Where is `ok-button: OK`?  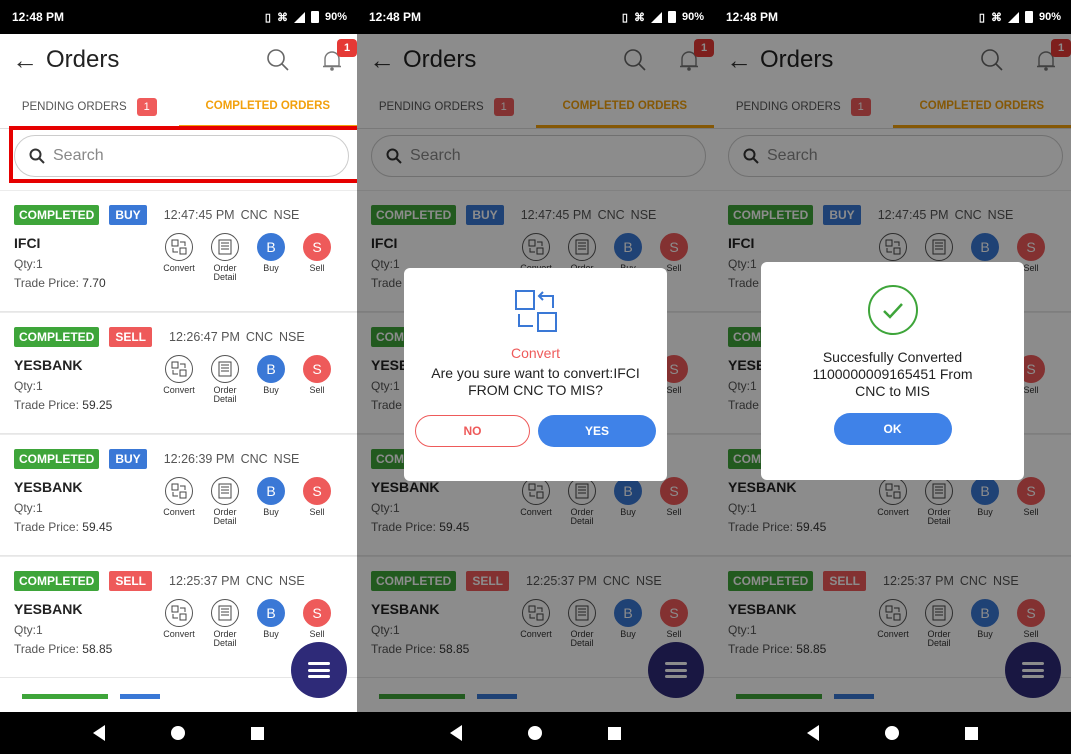
ok-button: OK is located at coordinates (892, 429).